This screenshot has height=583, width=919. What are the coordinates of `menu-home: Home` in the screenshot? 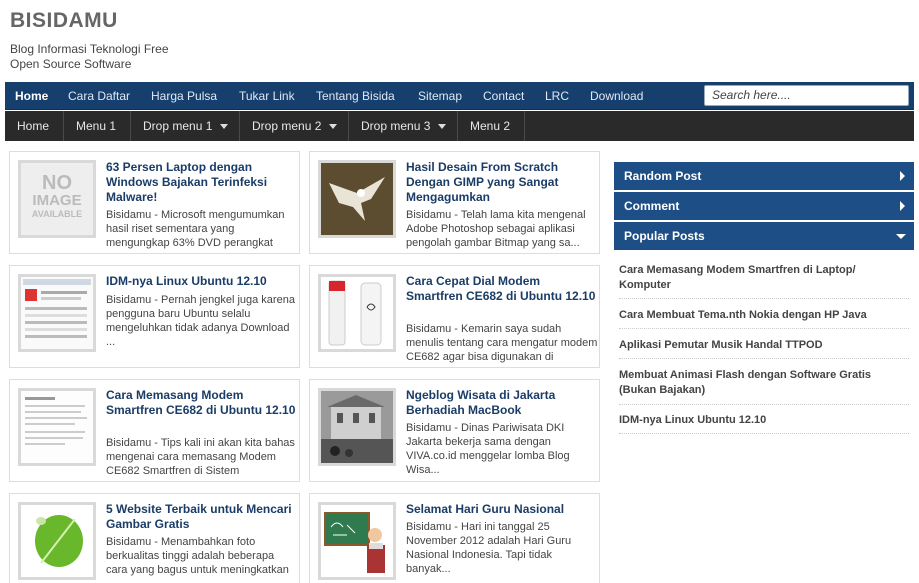 It's located at (34, 126).